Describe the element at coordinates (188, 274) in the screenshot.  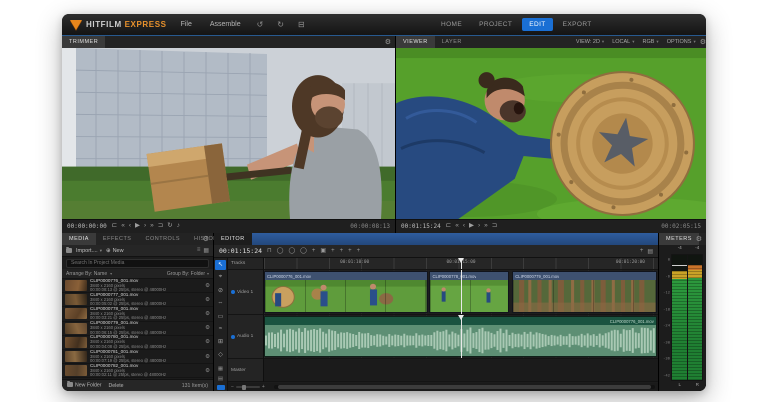
I see `group-by-dropdown: Group By: Folder ▾` at that location.